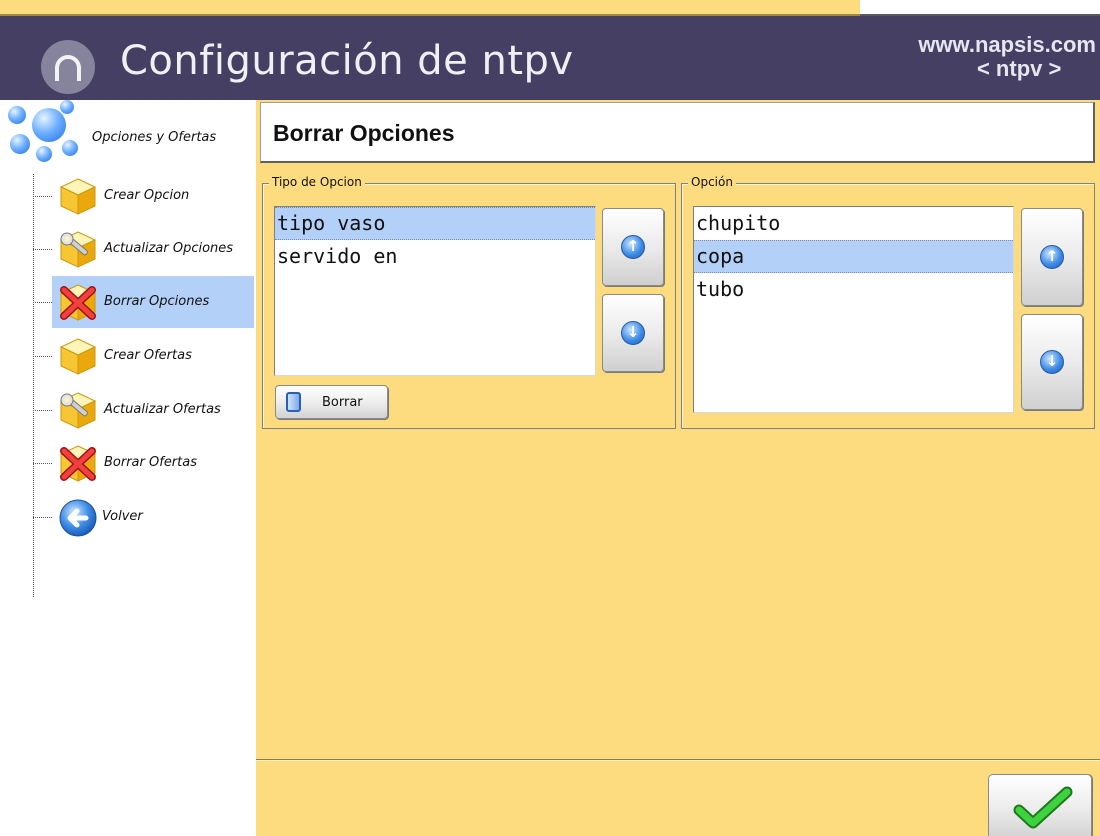  What do you see at coordinates (162, 409) in the screenshot?
I see `sidebar-item-label: Actualizar Ofertas` at bounding box center [162, 409].